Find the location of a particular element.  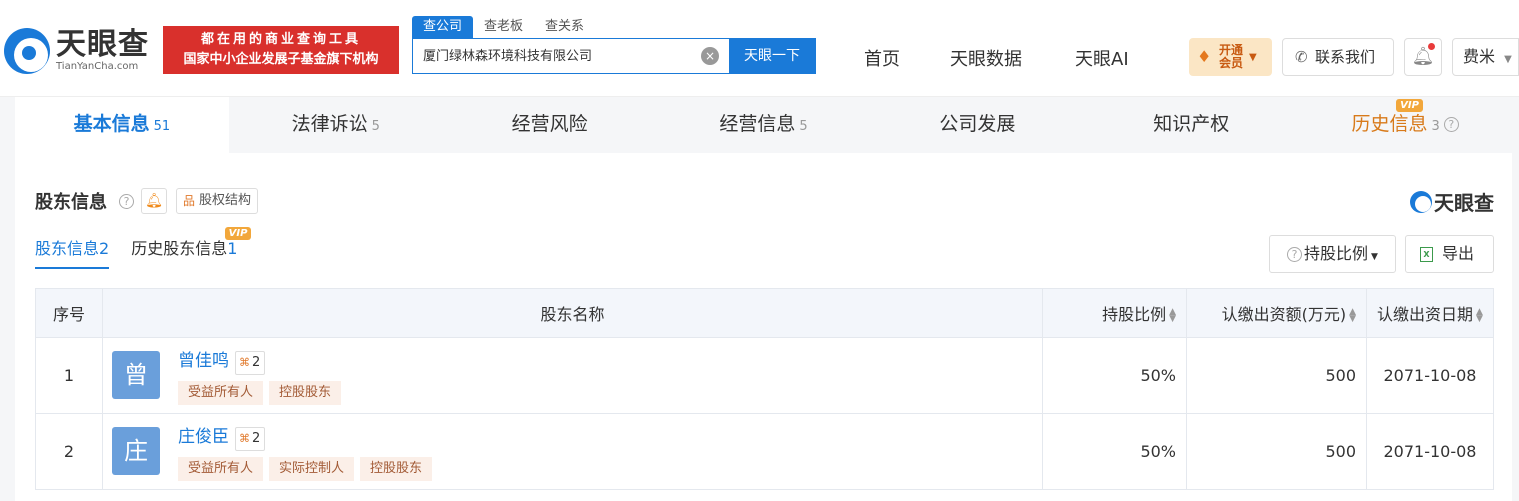

ratio-label: 持股比例 is located at coordinates (1336, 253).